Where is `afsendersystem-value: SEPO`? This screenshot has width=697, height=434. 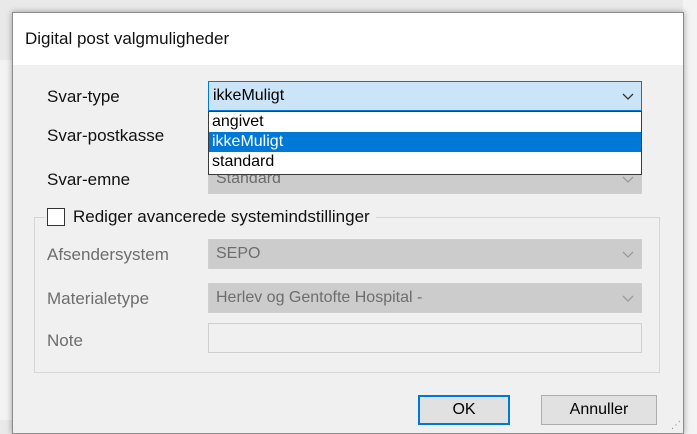
afsendersystem-value: SEPO is located at coordinates (238, 253).